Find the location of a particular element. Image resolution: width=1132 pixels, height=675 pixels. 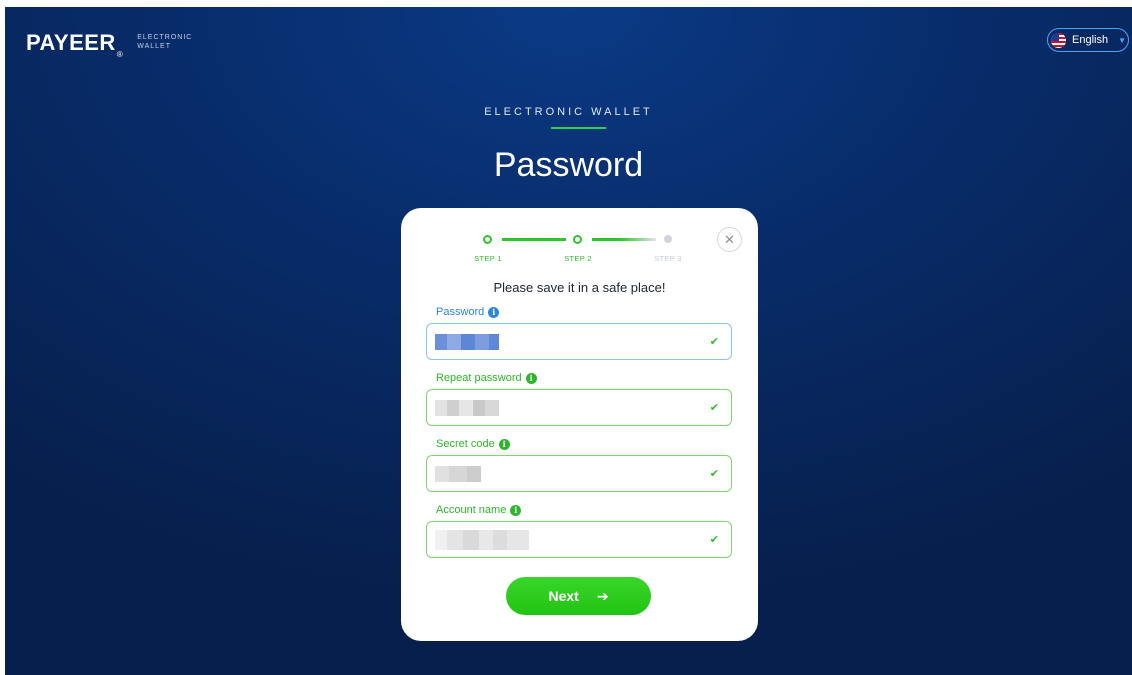

step-2-label: STEP 2 is located at coordinates (578, 258).